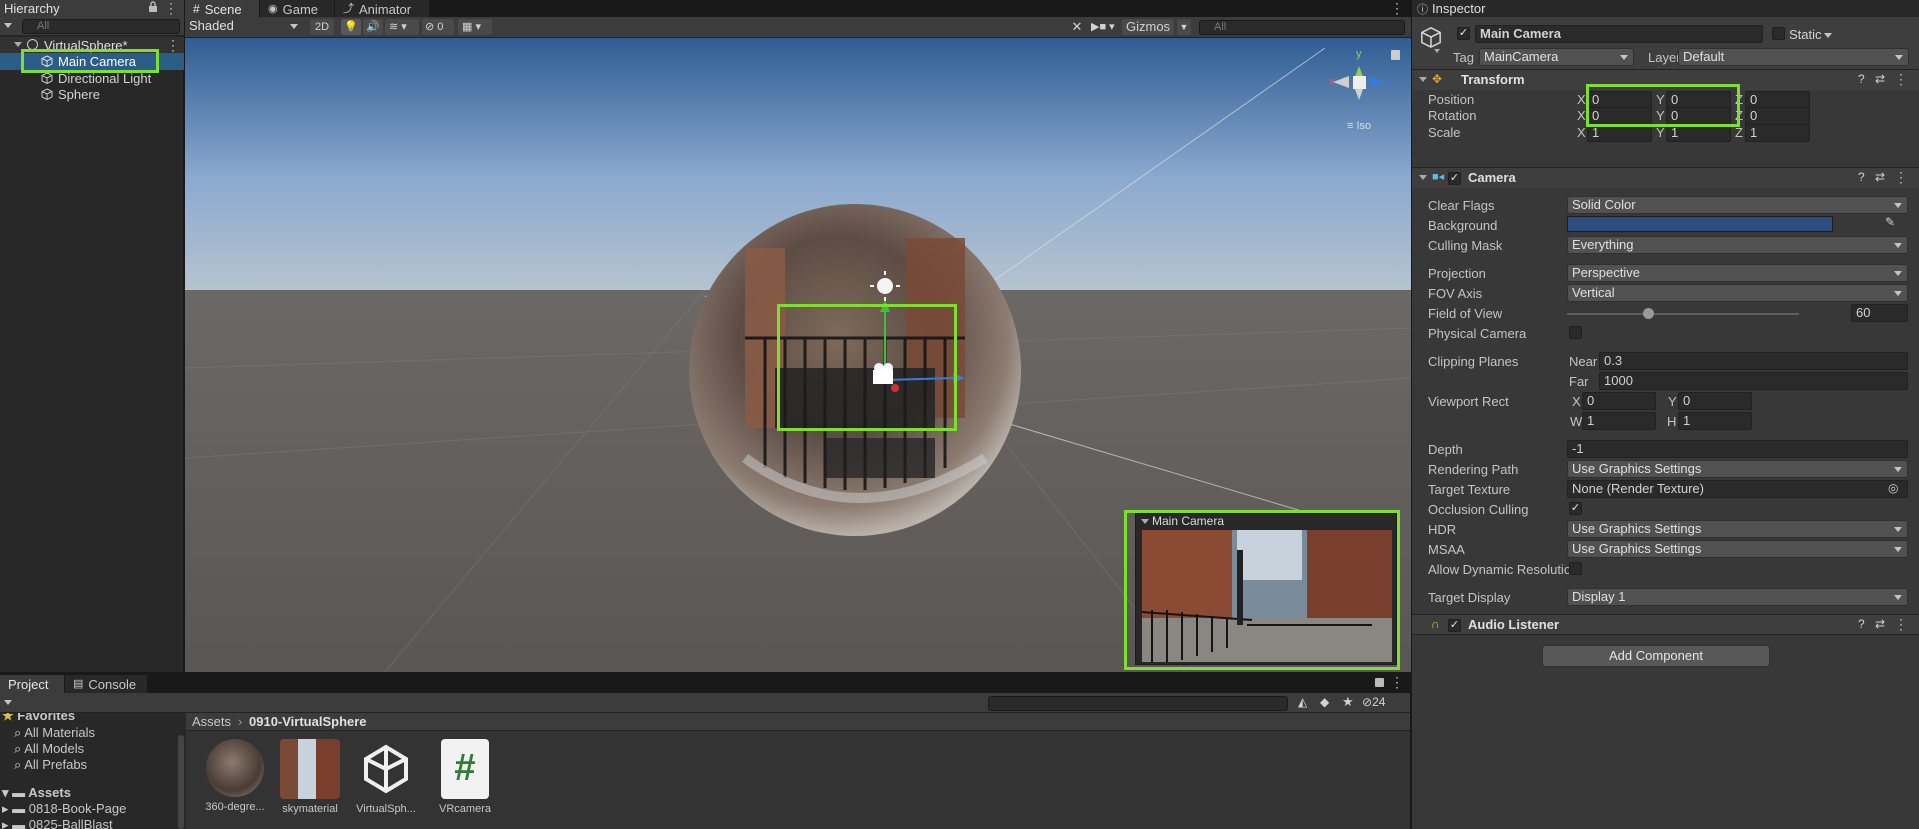 The image size is (1919, 829). What do you see at coordinates (373, 27) in the screenshot?
I see `audio-toggle-icon: 🔊` at bounding box center [373, 27].